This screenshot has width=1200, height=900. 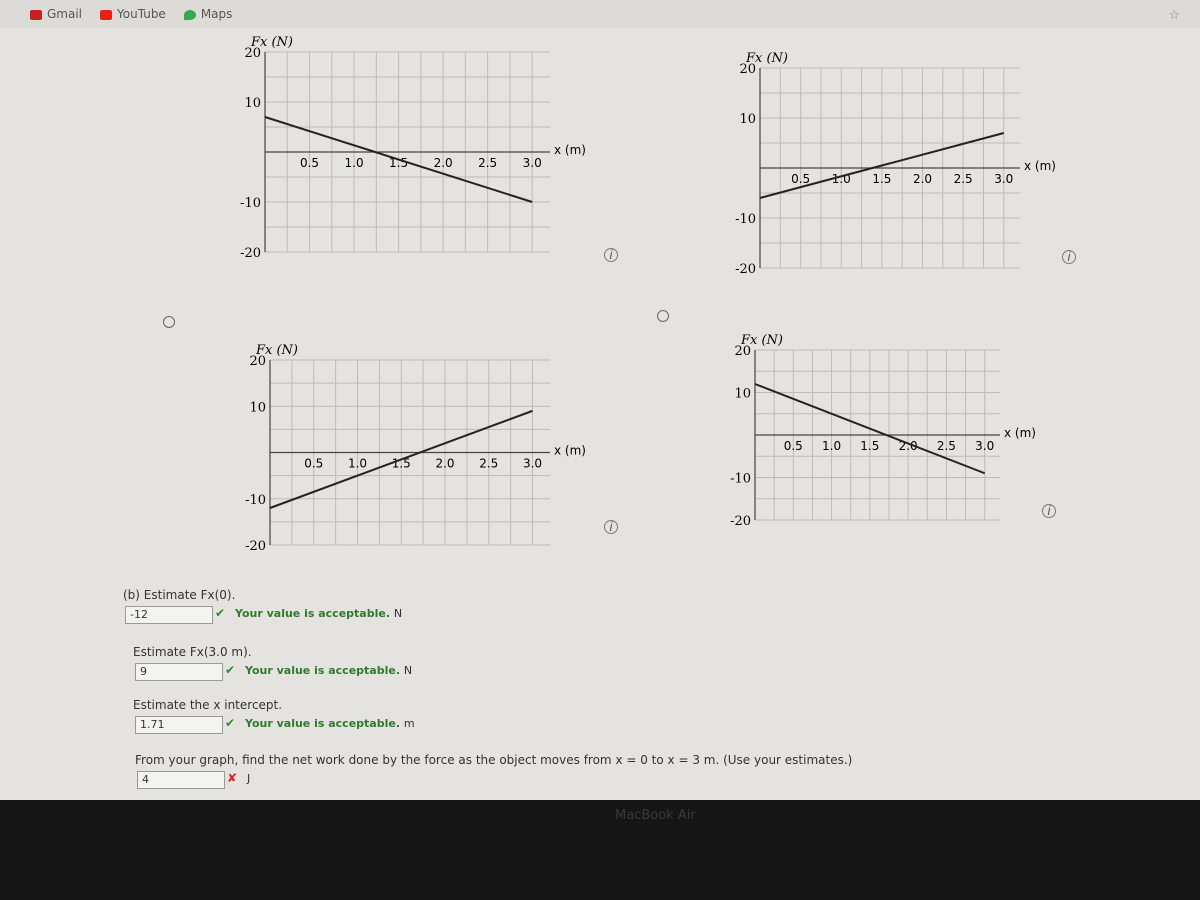 What do you see at coordinates (600, 14) in the screenshot?
I see `bookmarks-bar: Gmail YouTube Maps` at bounding box center [600, 14].